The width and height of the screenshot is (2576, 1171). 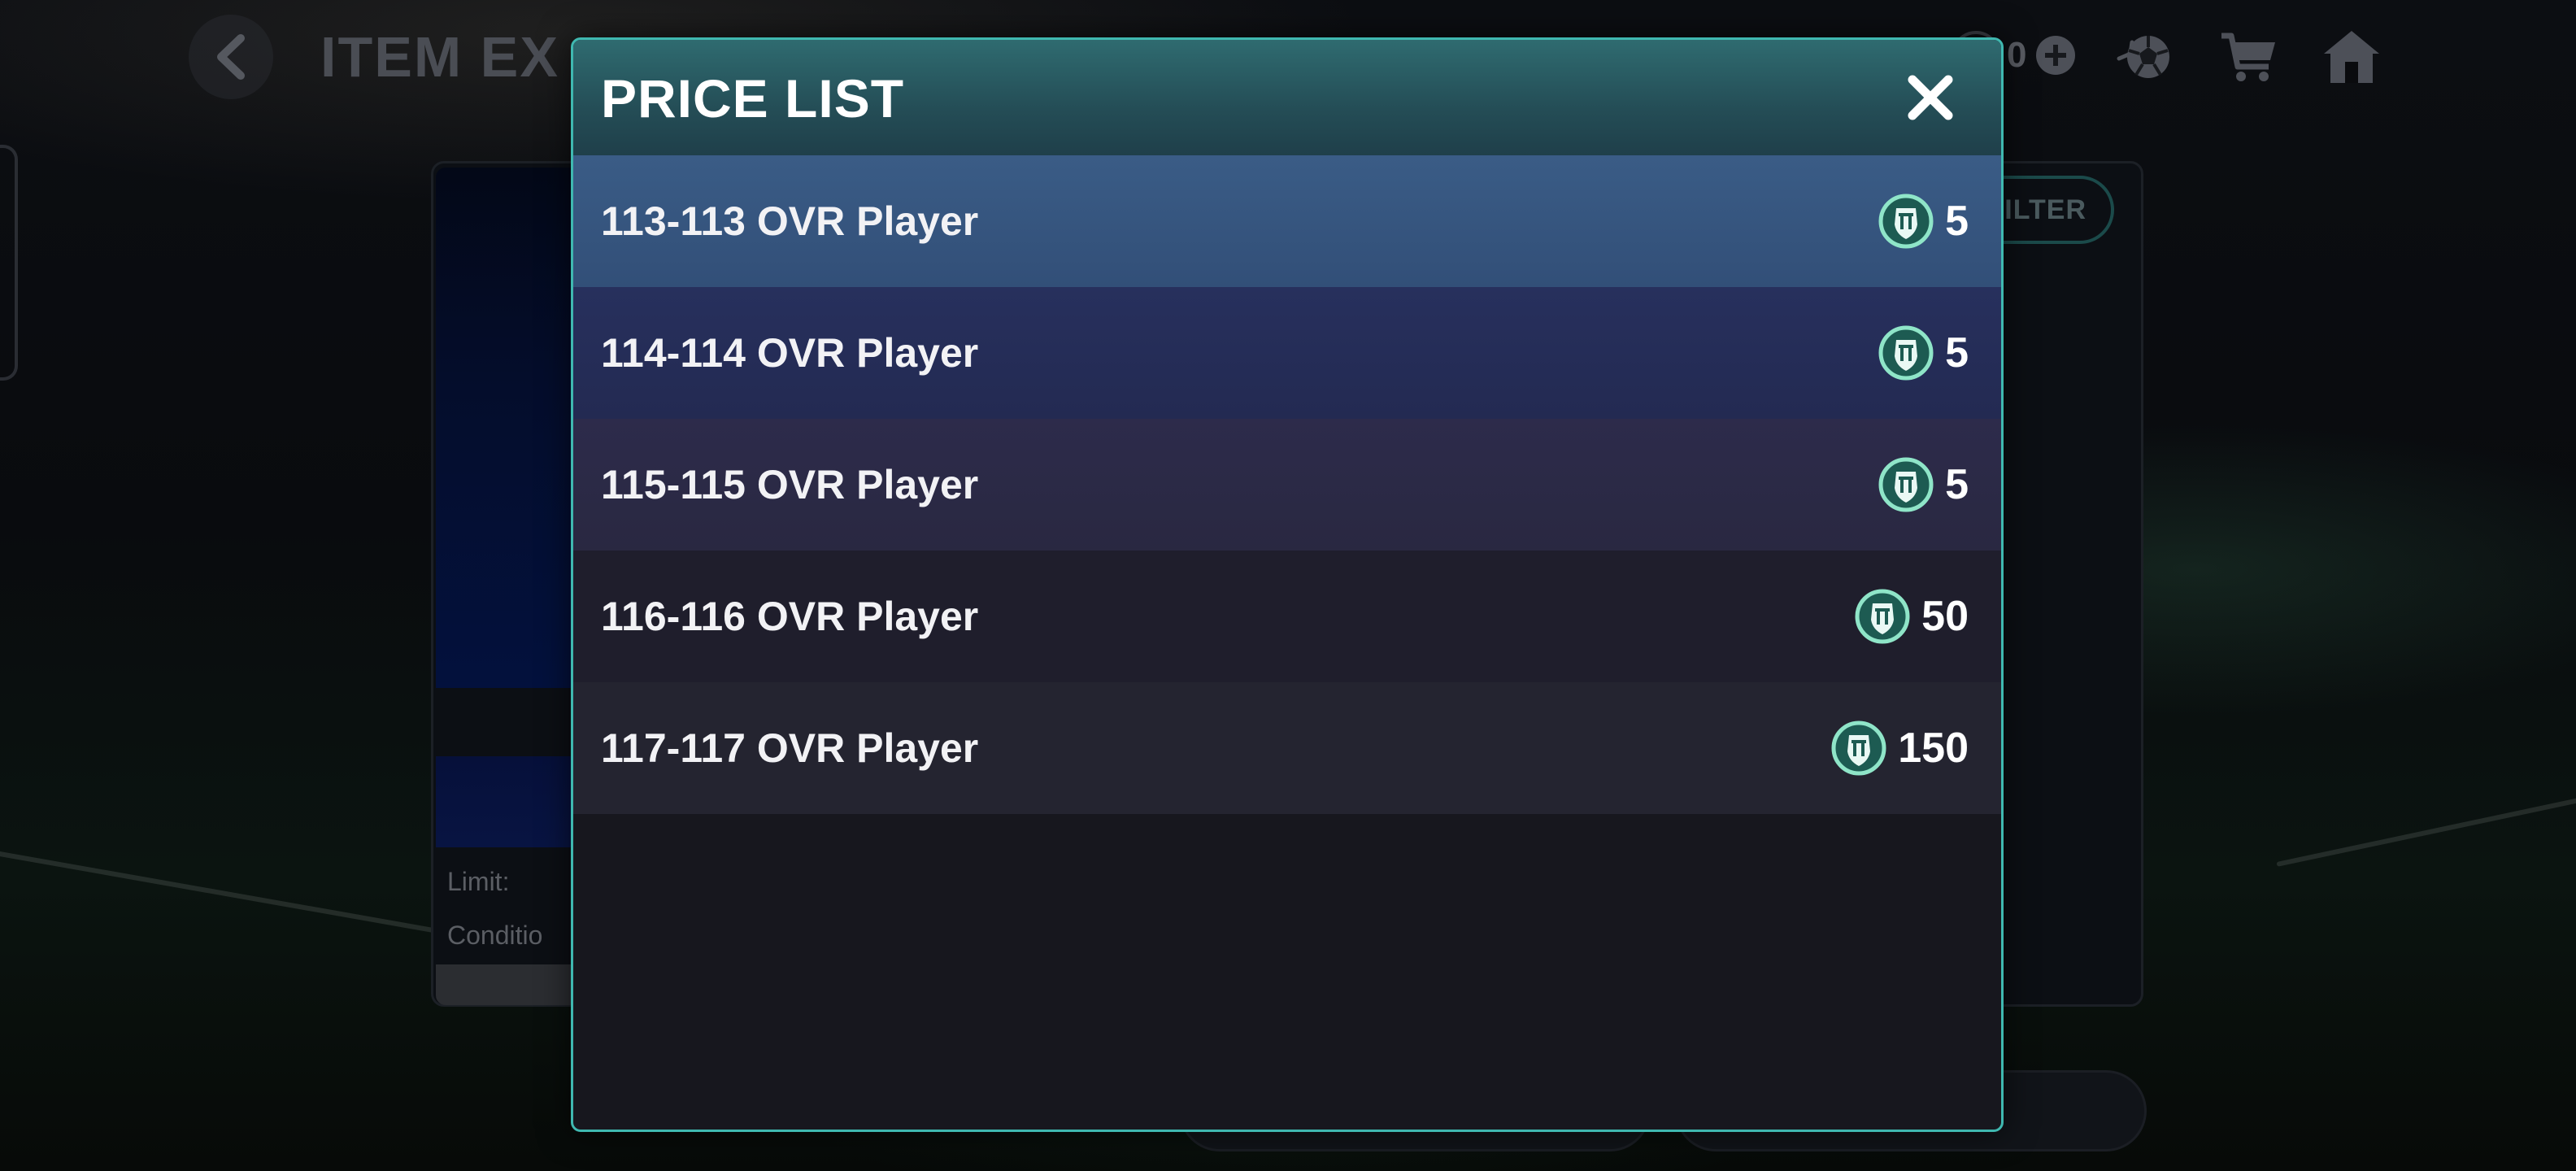 I want to click on price-row: 115-115 OVR Player 5, so click(x=1287, y=485).